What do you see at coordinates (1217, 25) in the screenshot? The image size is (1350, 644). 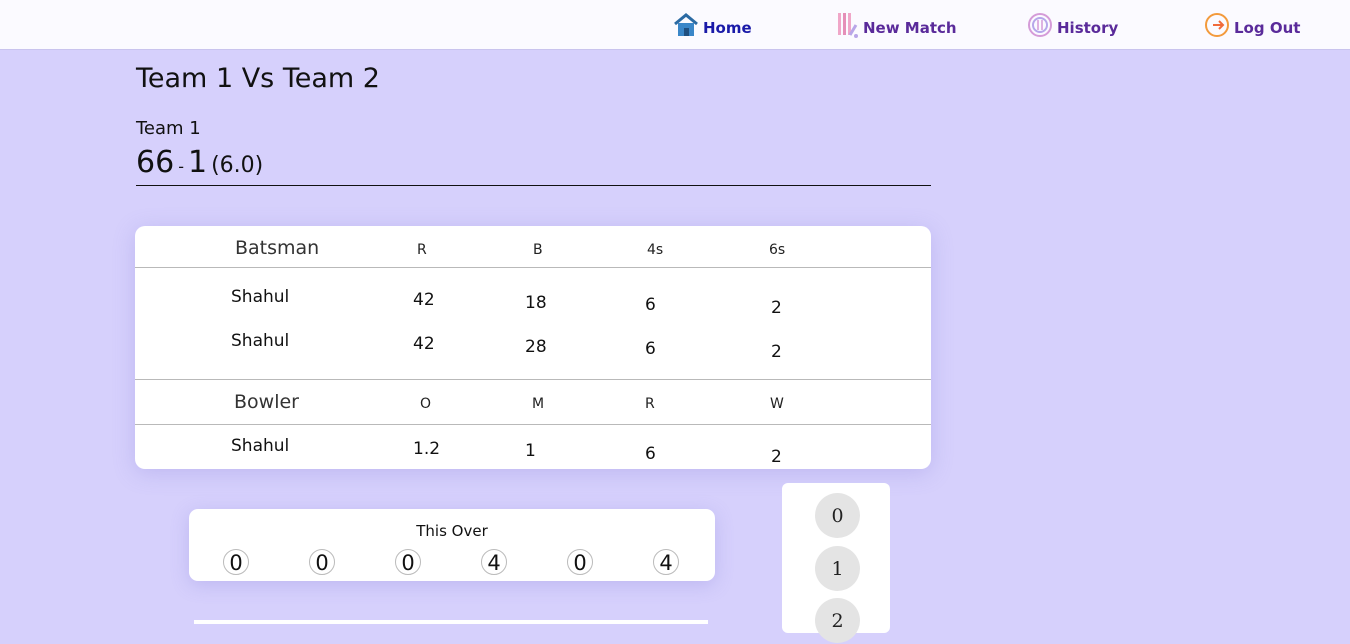 I see `logout-icon` at bounding box center [1217, 25].